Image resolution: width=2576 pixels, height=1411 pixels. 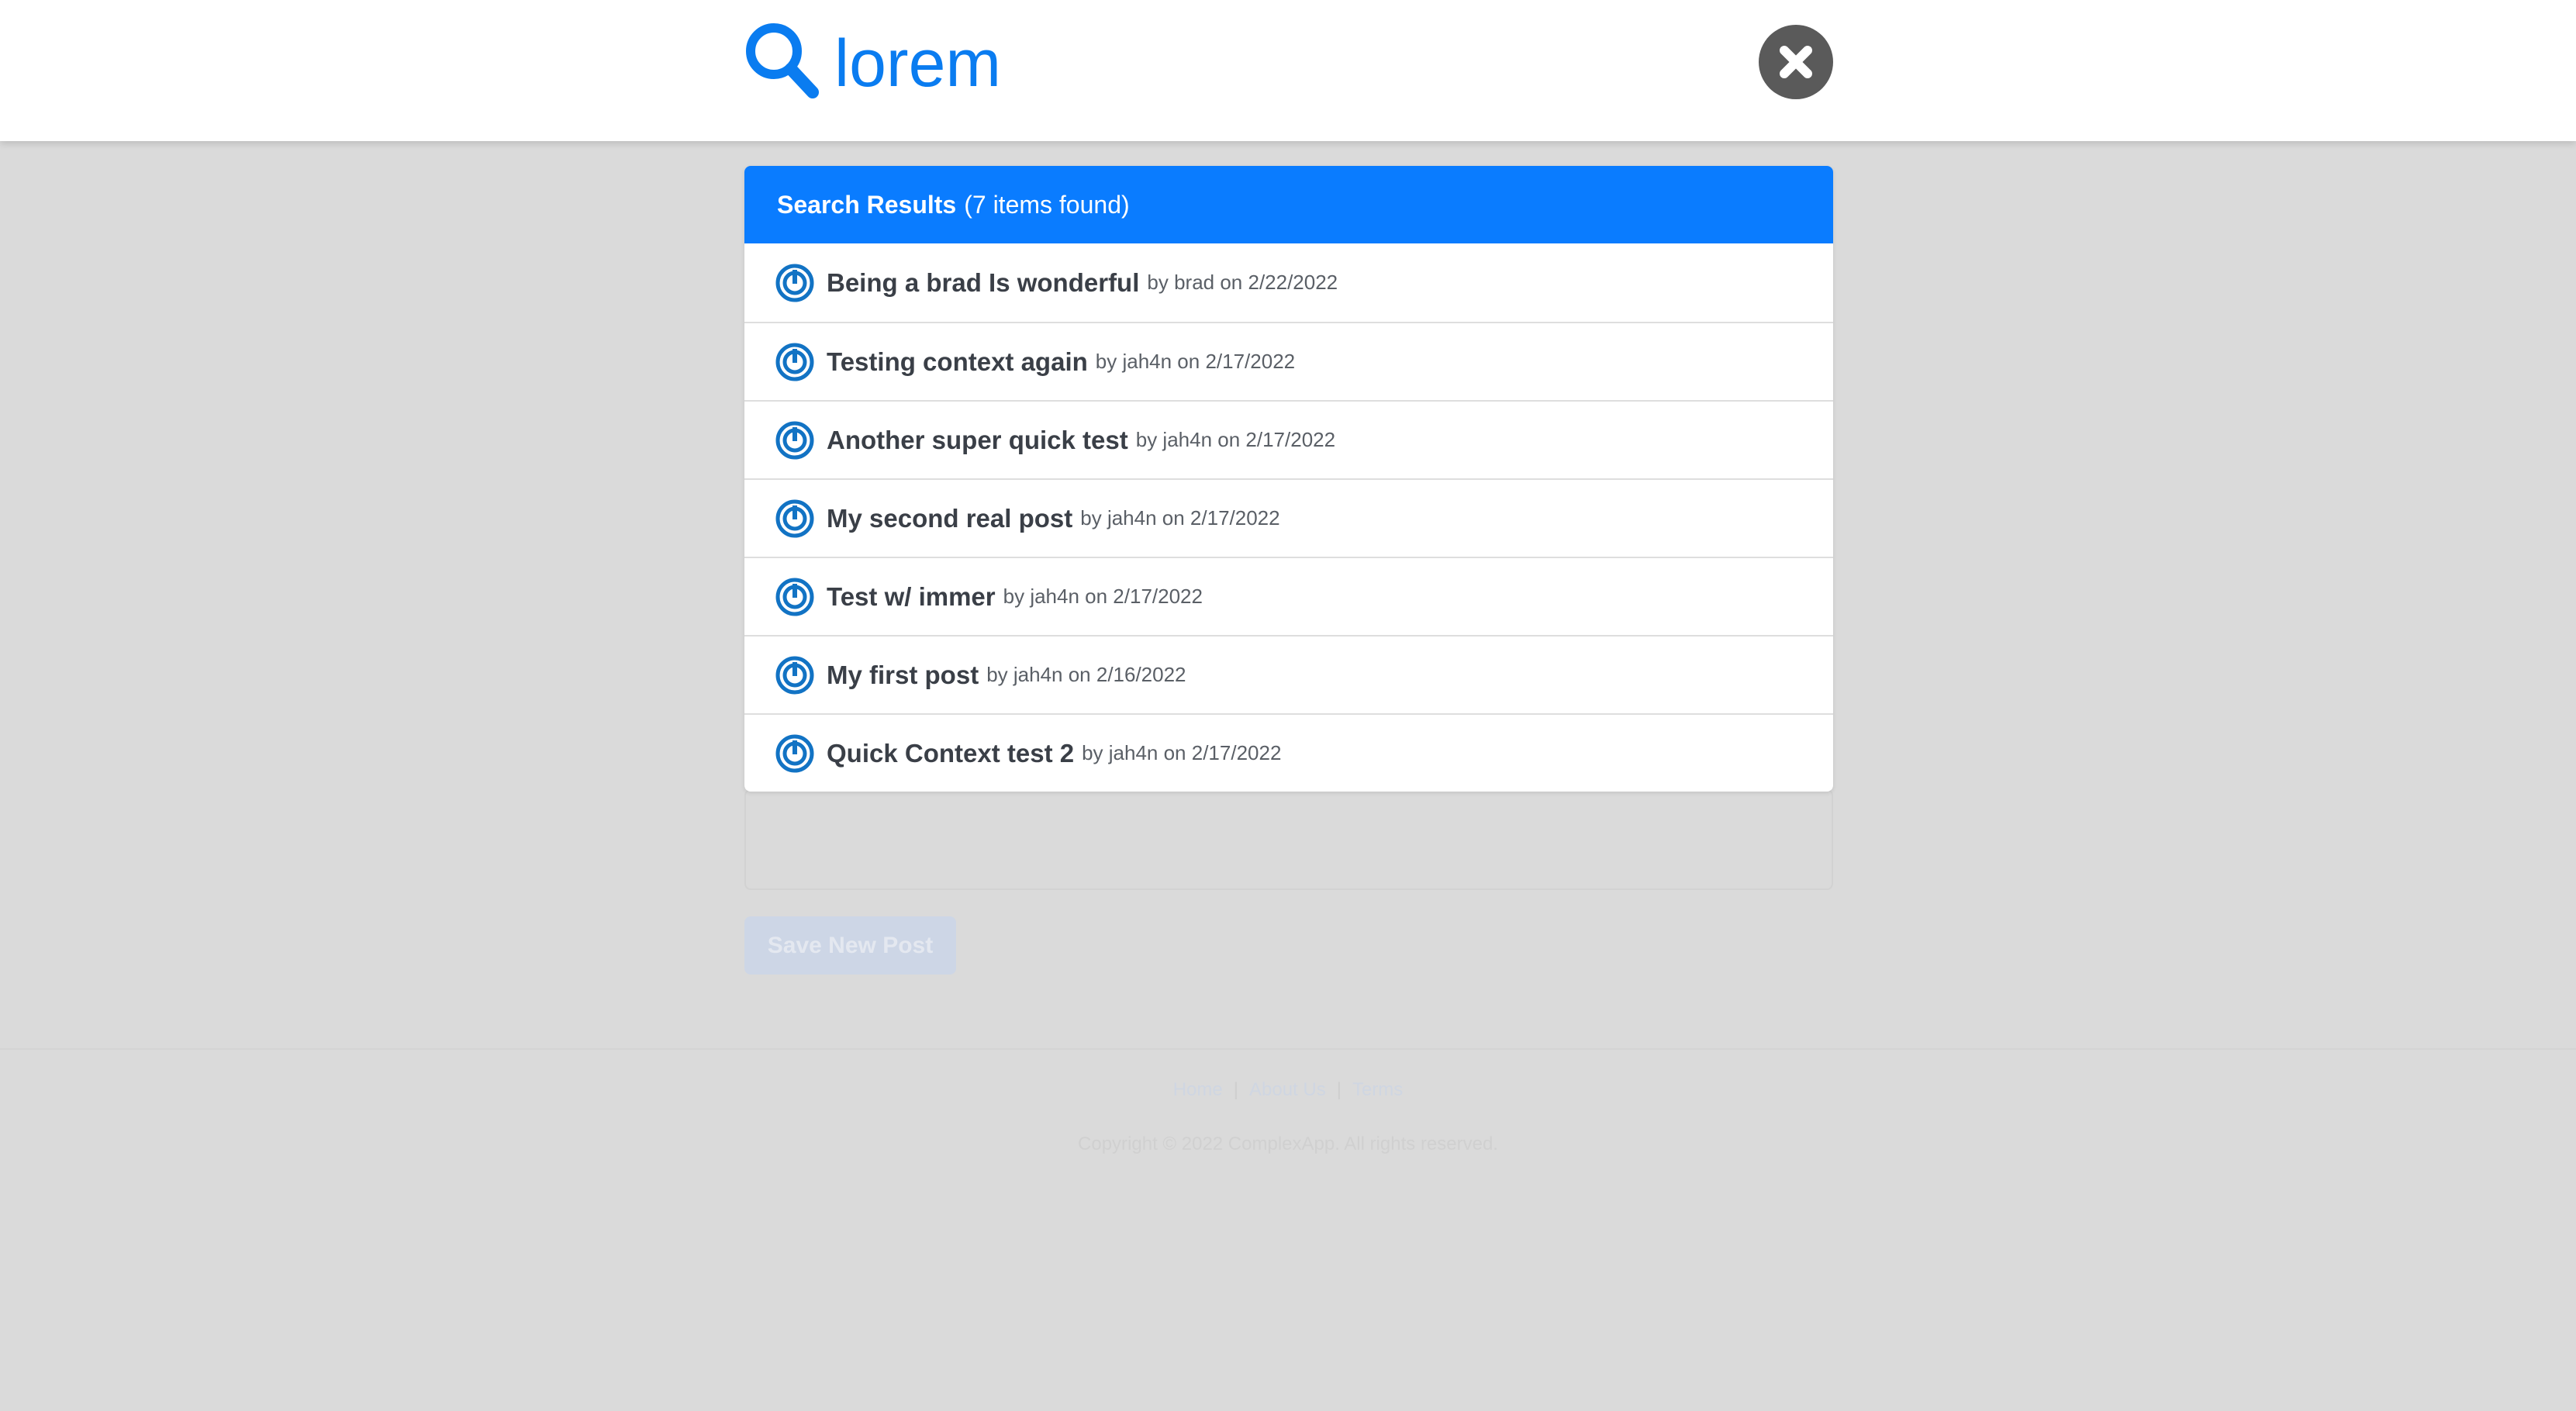 What do you see at coordinates (911, 596) in the screenshot?
I see `result-title: Test w/ immer` at bounding box center [911, 596].